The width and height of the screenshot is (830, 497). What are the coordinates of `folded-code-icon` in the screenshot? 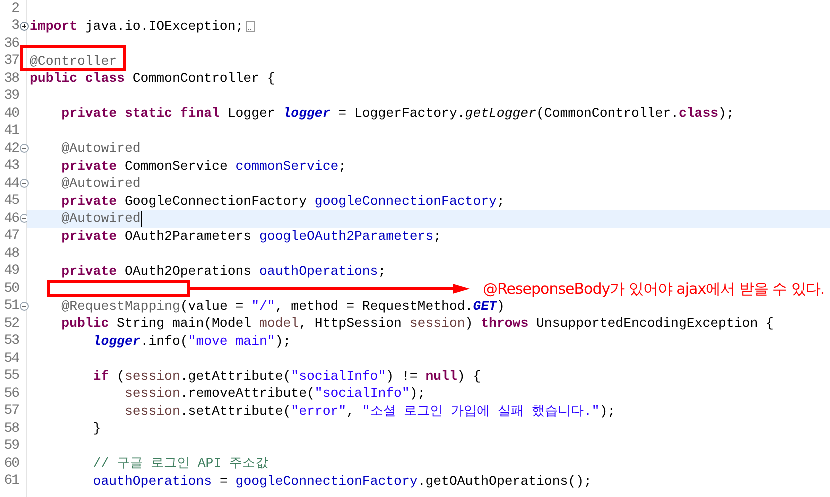 It's located at (250, 26).